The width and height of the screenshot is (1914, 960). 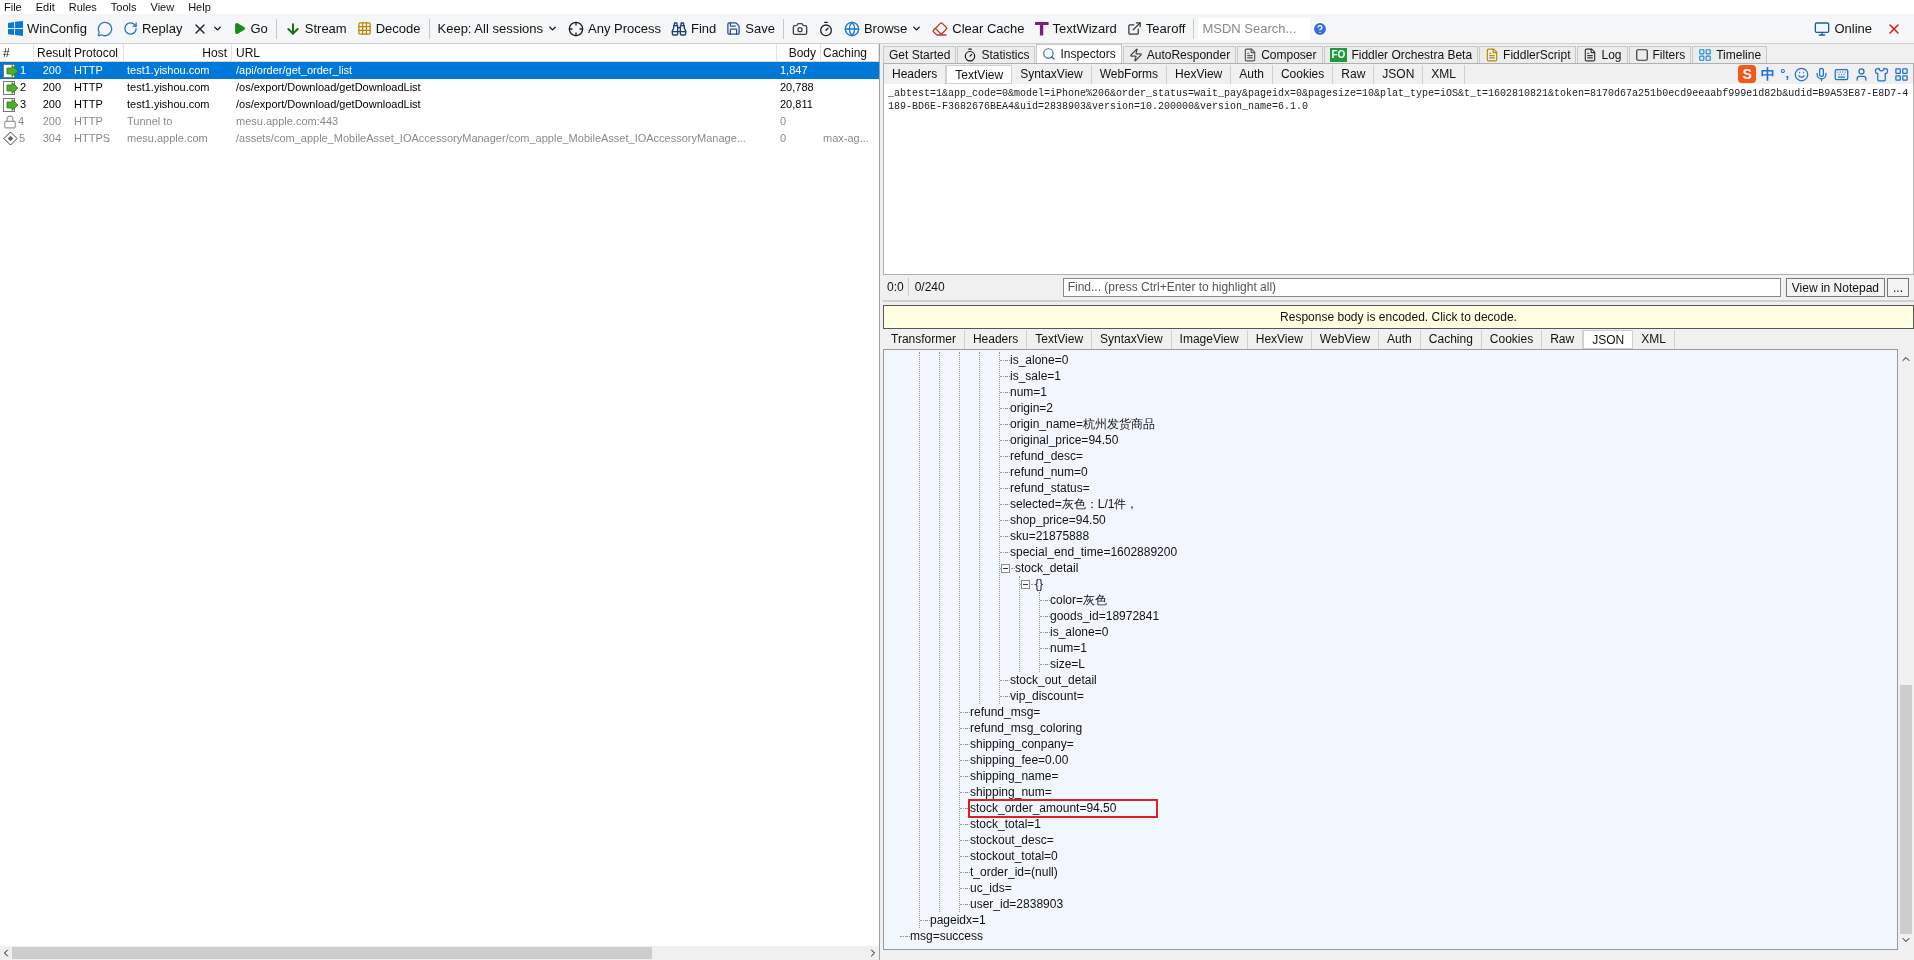 What do you see at coordinates (1074, 504) in the screenshot?
I see `tree-node: selected=灰色：L/1件，` at bounding box center [1074, 504].